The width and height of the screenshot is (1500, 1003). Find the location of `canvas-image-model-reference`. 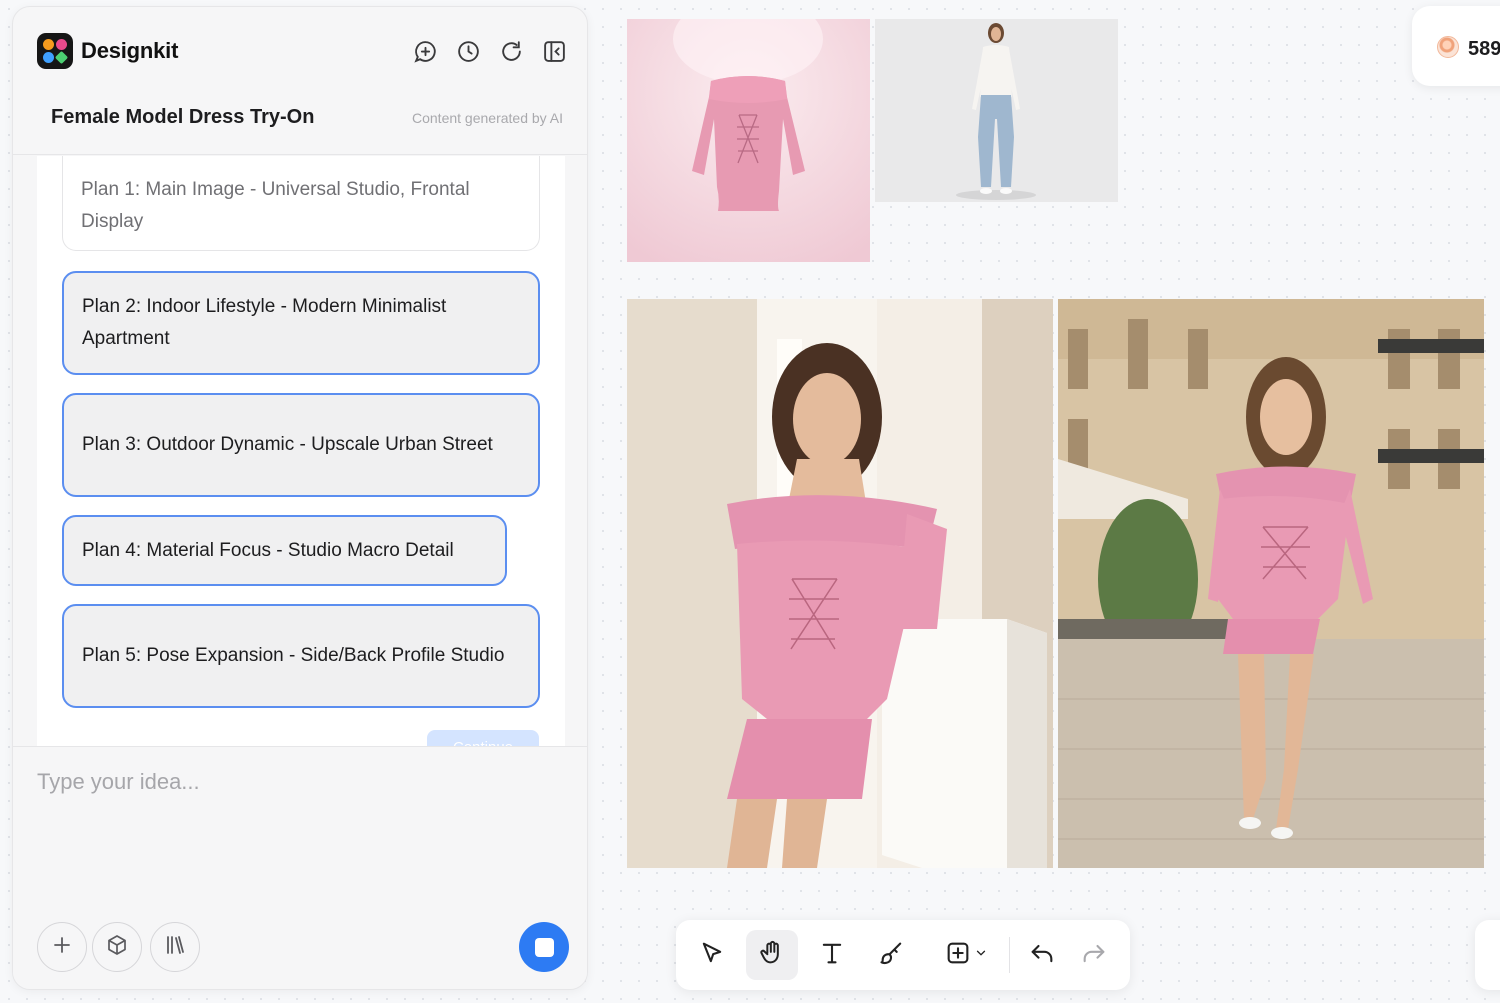

canvas-image-model-reference is located at coordinates (996, 110).